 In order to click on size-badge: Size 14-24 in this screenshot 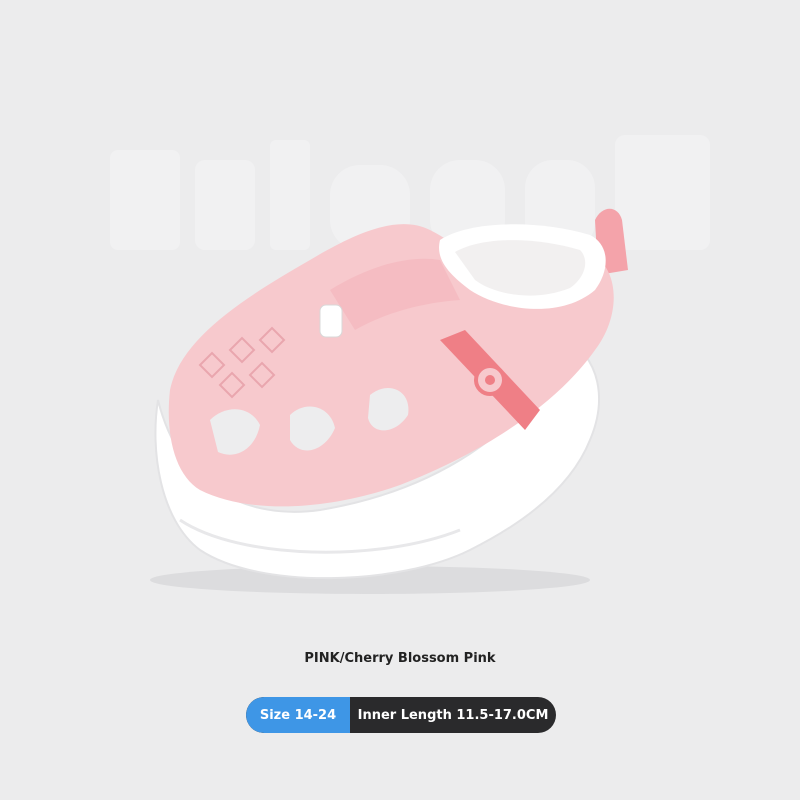, I will do `click(298, 715)`.